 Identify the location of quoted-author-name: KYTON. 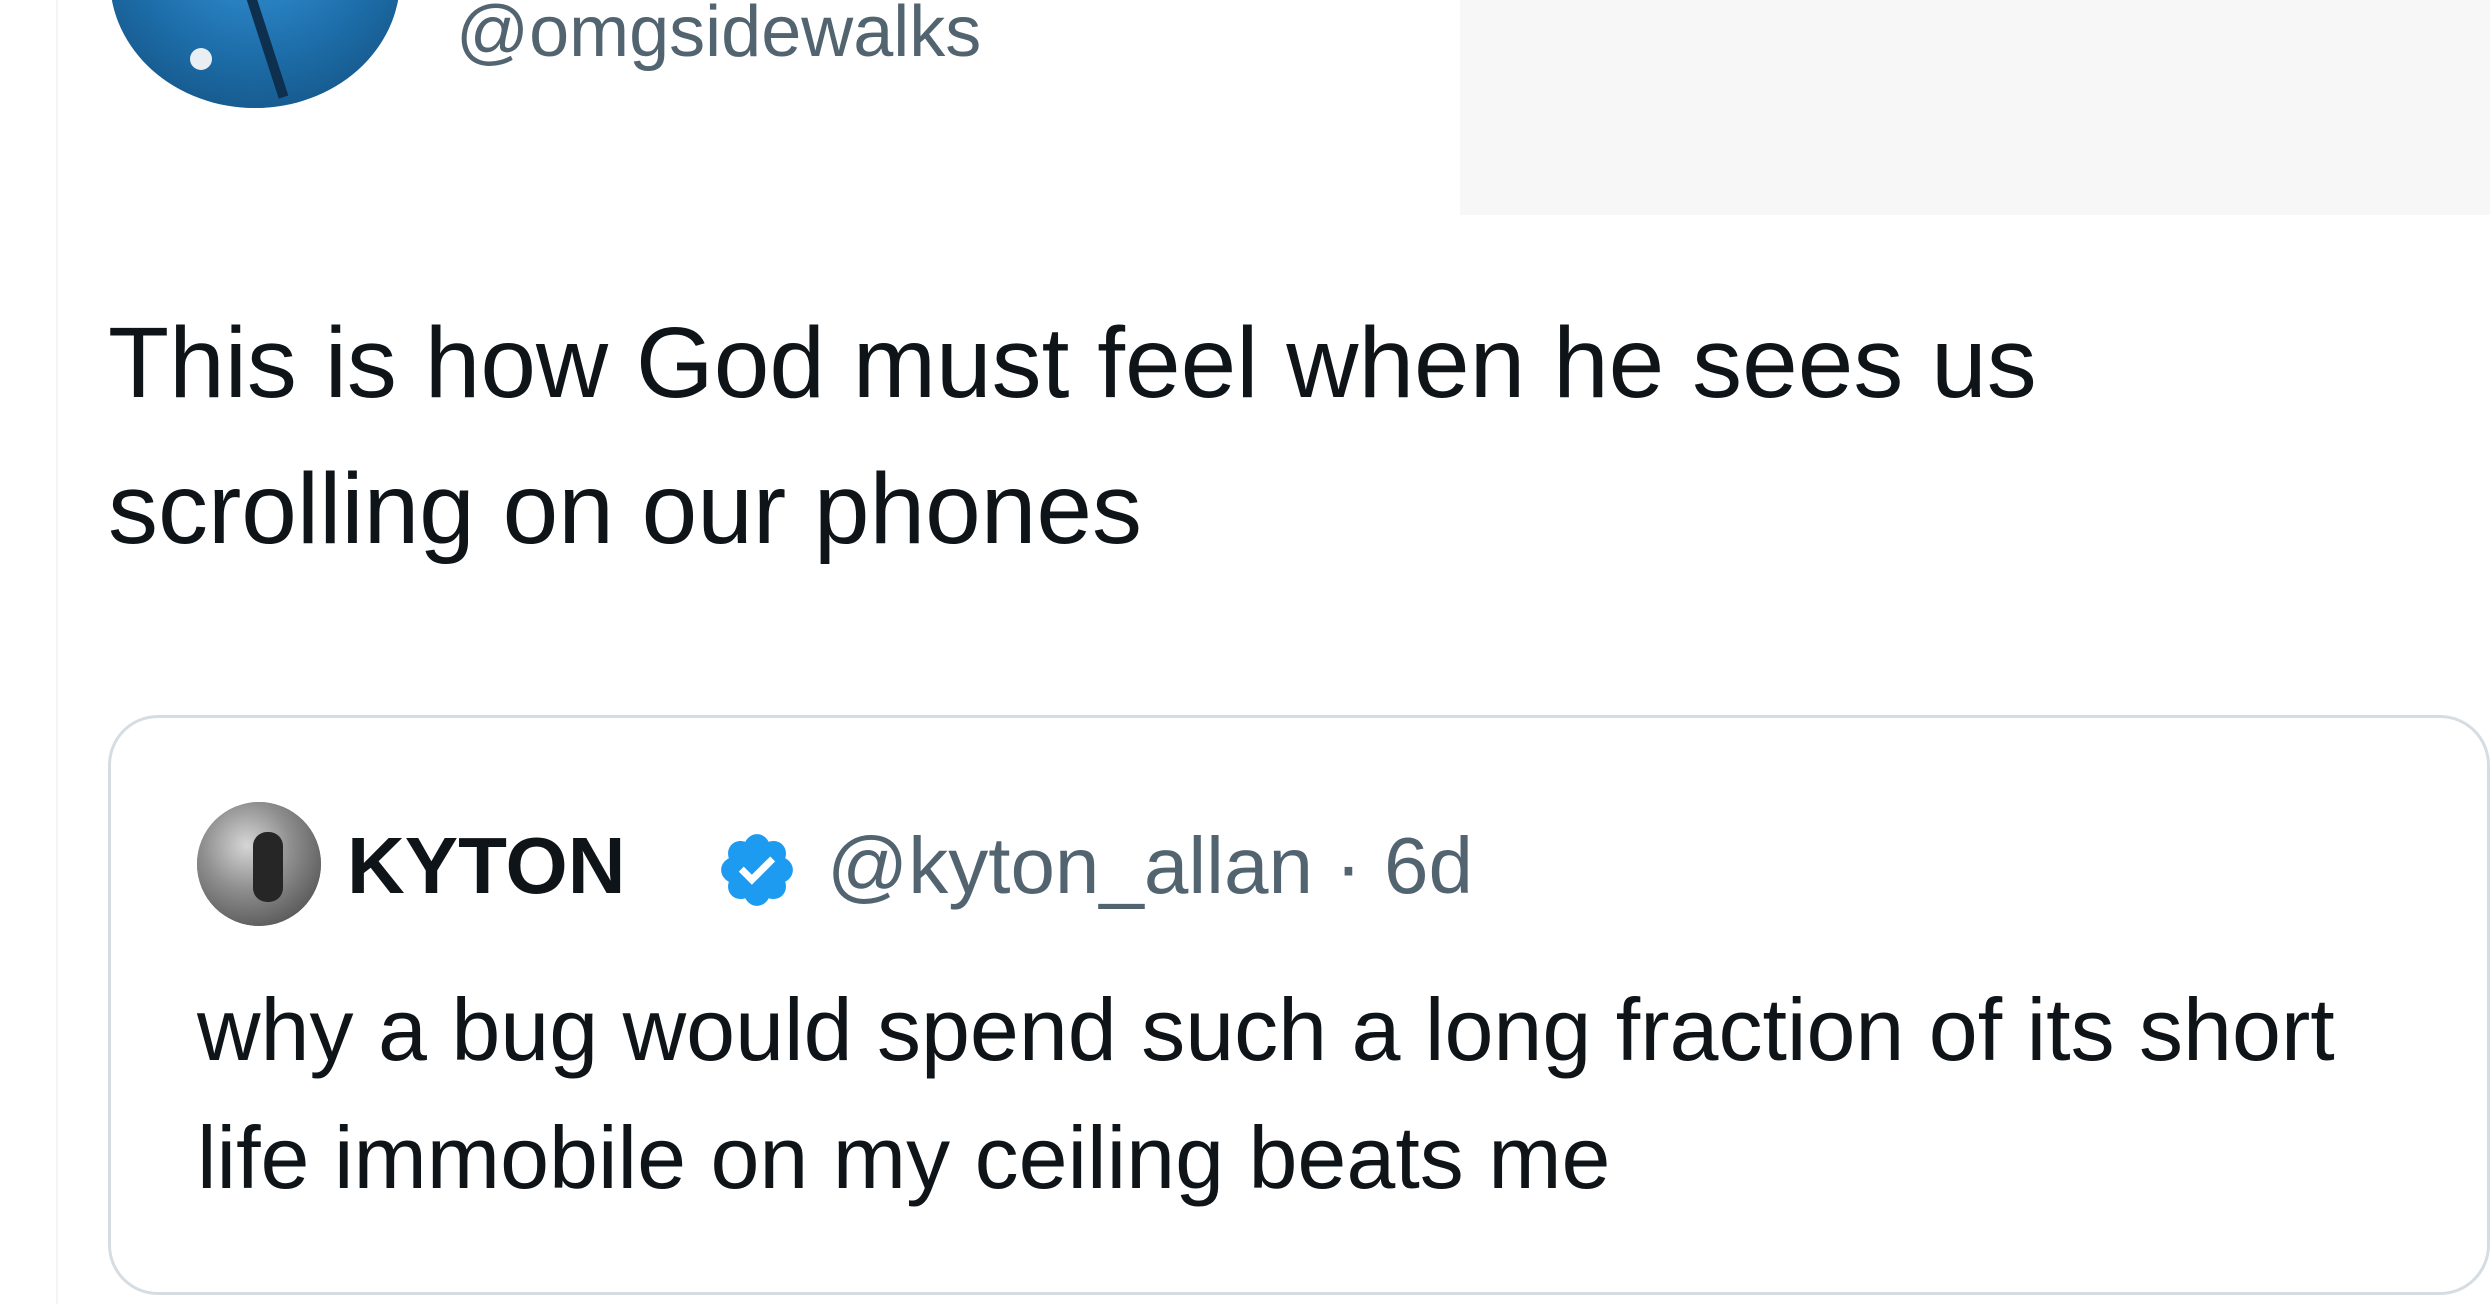
(486, 866).